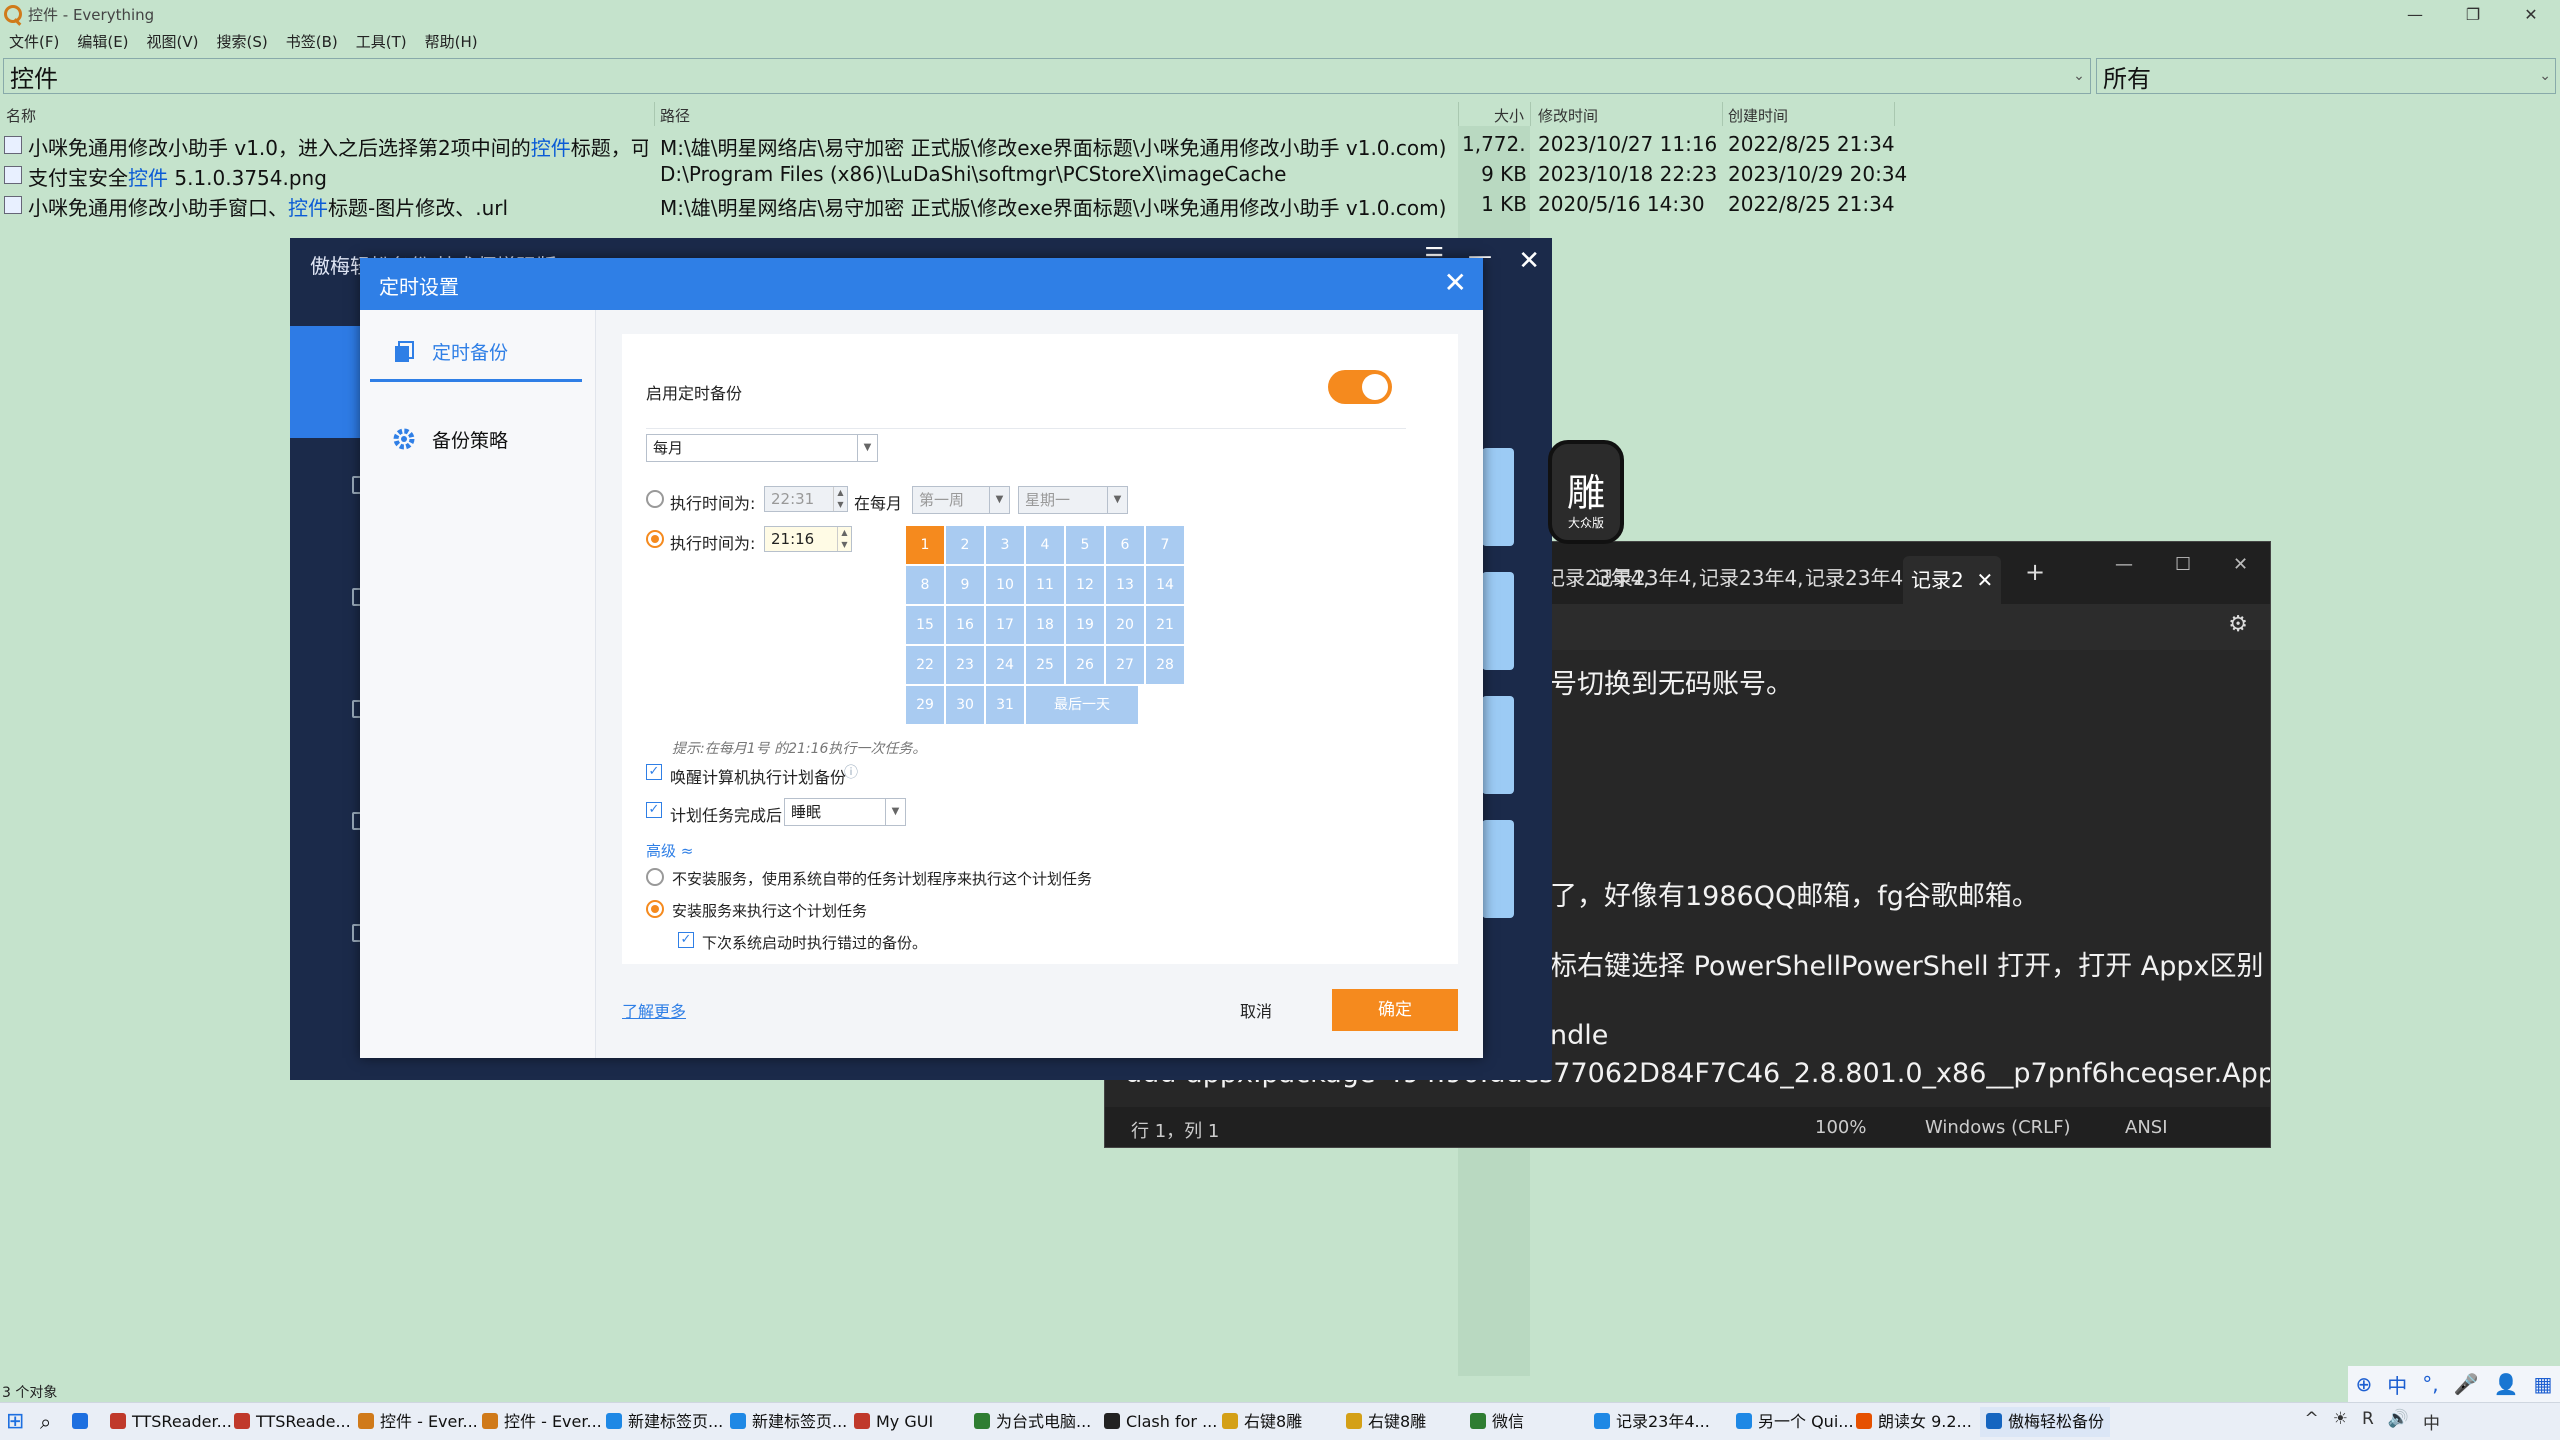 Image resolution: width=2560 pixels, height=1440 pixels. What do you see at coordinates (476, 439) in the screenshot?
I see `nav-backup-strategy: 备份策略` at bounding box center [476, 439].